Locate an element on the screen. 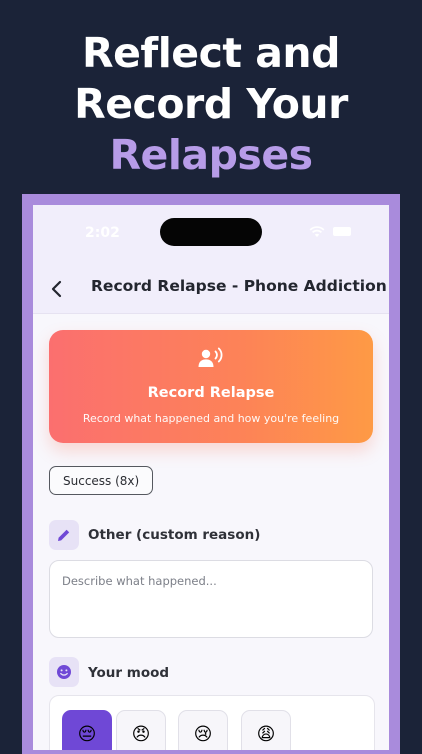 This screenshot has height=754, width=422. battery-icon is located at coordinates (342, 231).